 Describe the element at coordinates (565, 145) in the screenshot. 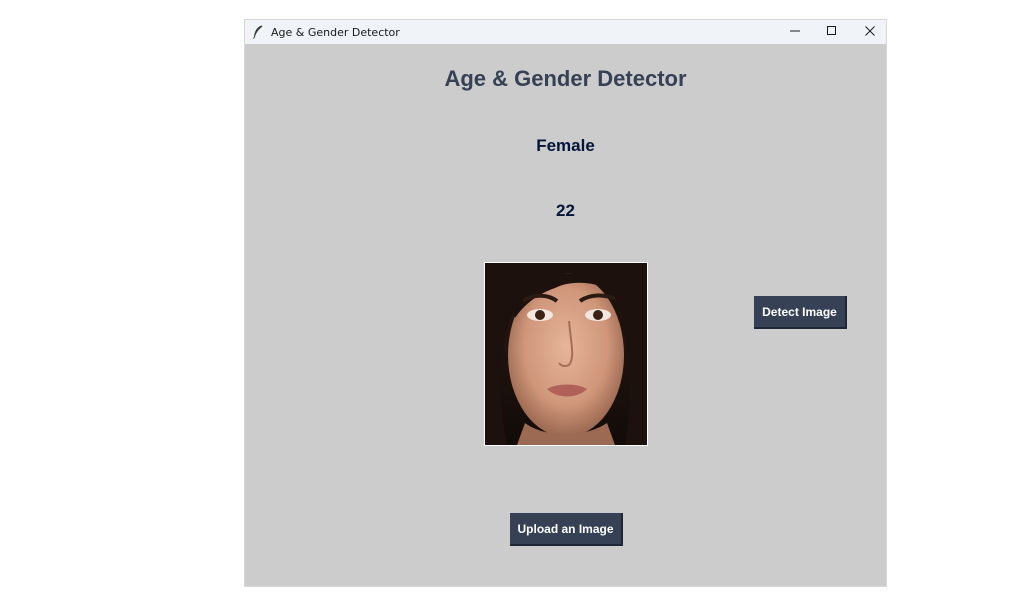

I see `gender-result: Female` at that location.